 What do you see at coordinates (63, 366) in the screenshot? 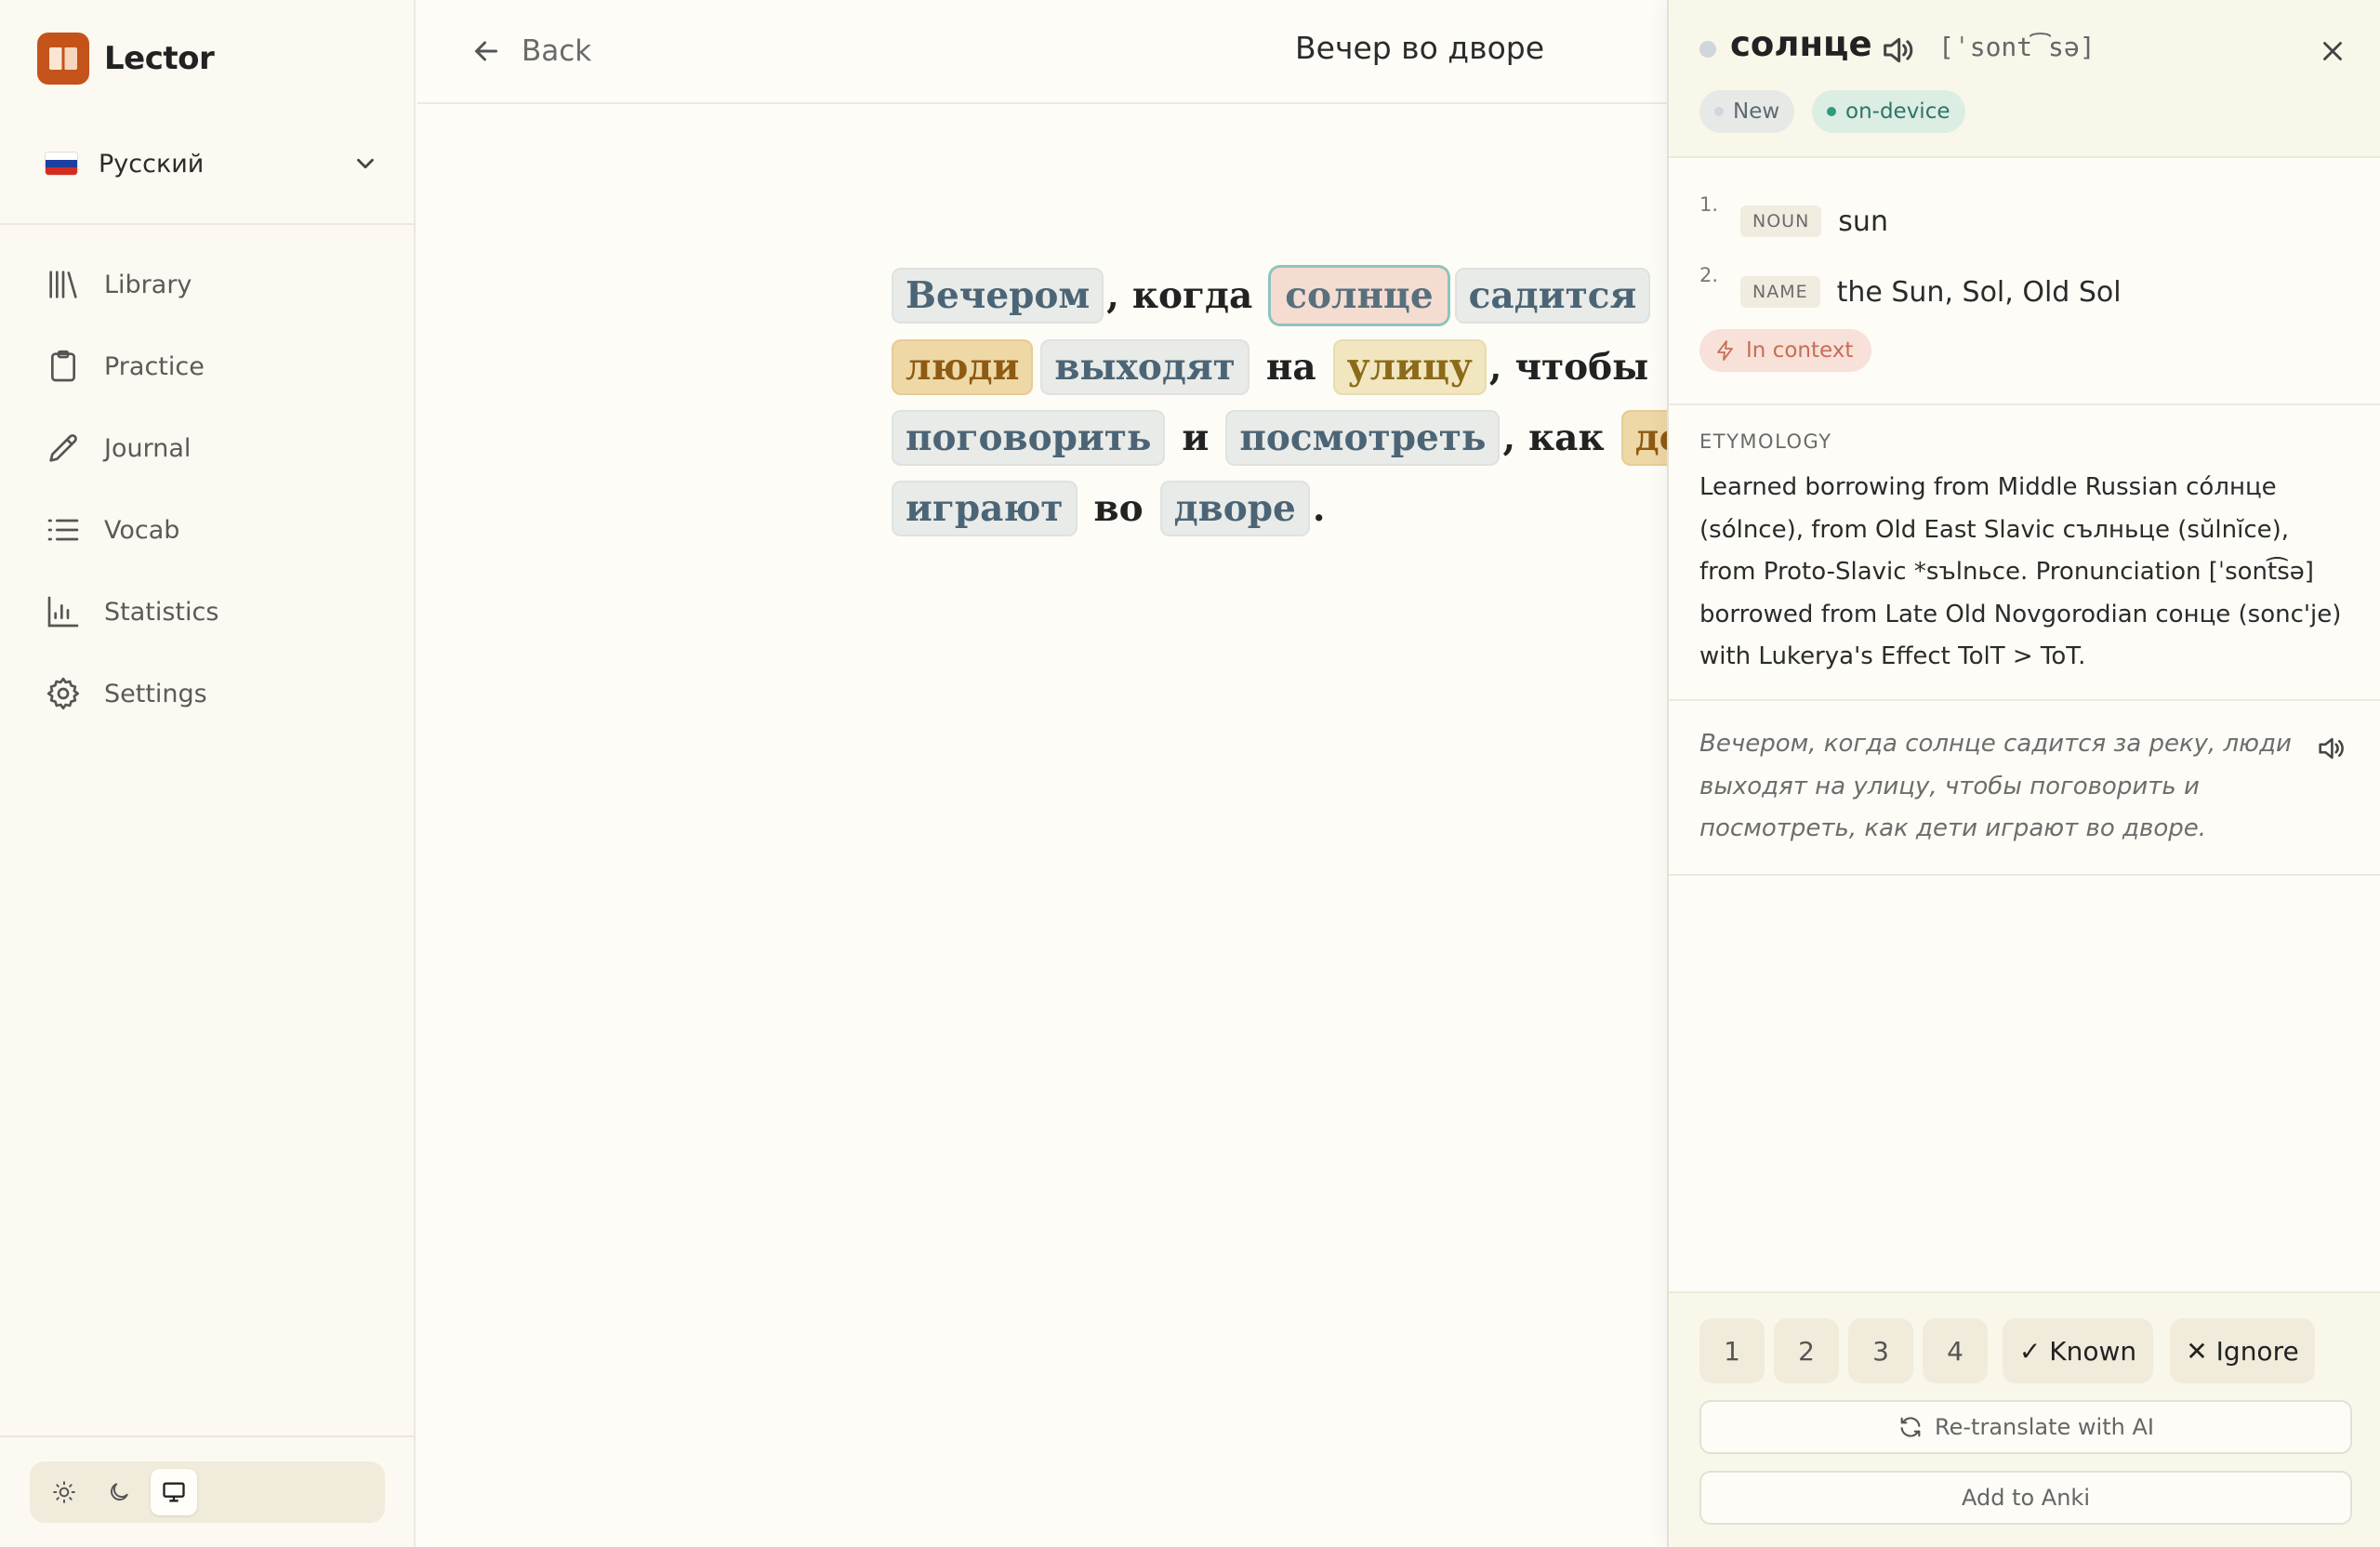
I see `clipboard-icon` at bounding box center [63, 366].